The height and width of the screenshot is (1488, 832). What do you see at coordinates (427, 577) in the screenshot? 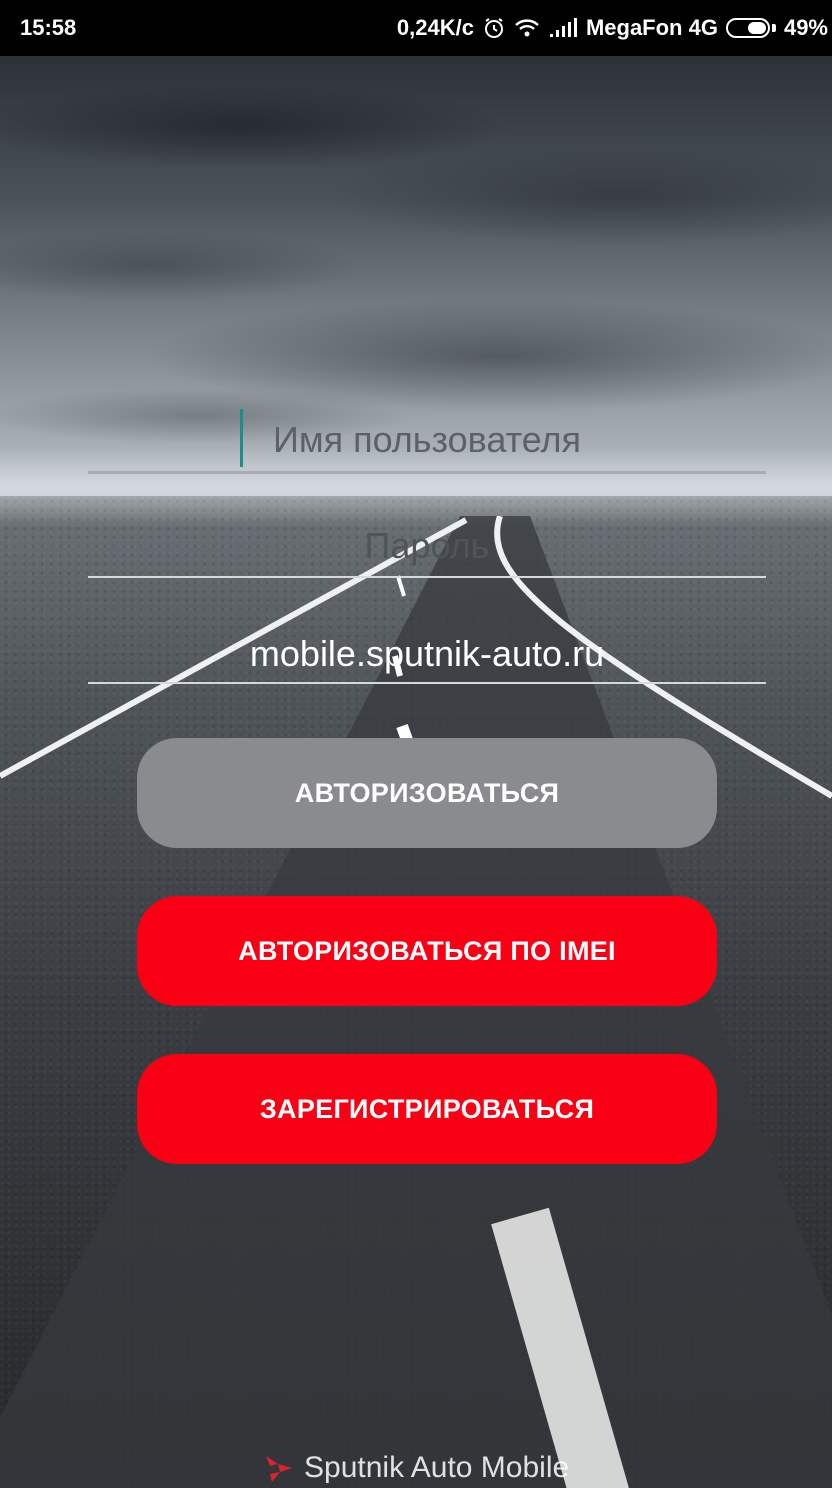
I see `password-underline` at bounding box center [427, 577].